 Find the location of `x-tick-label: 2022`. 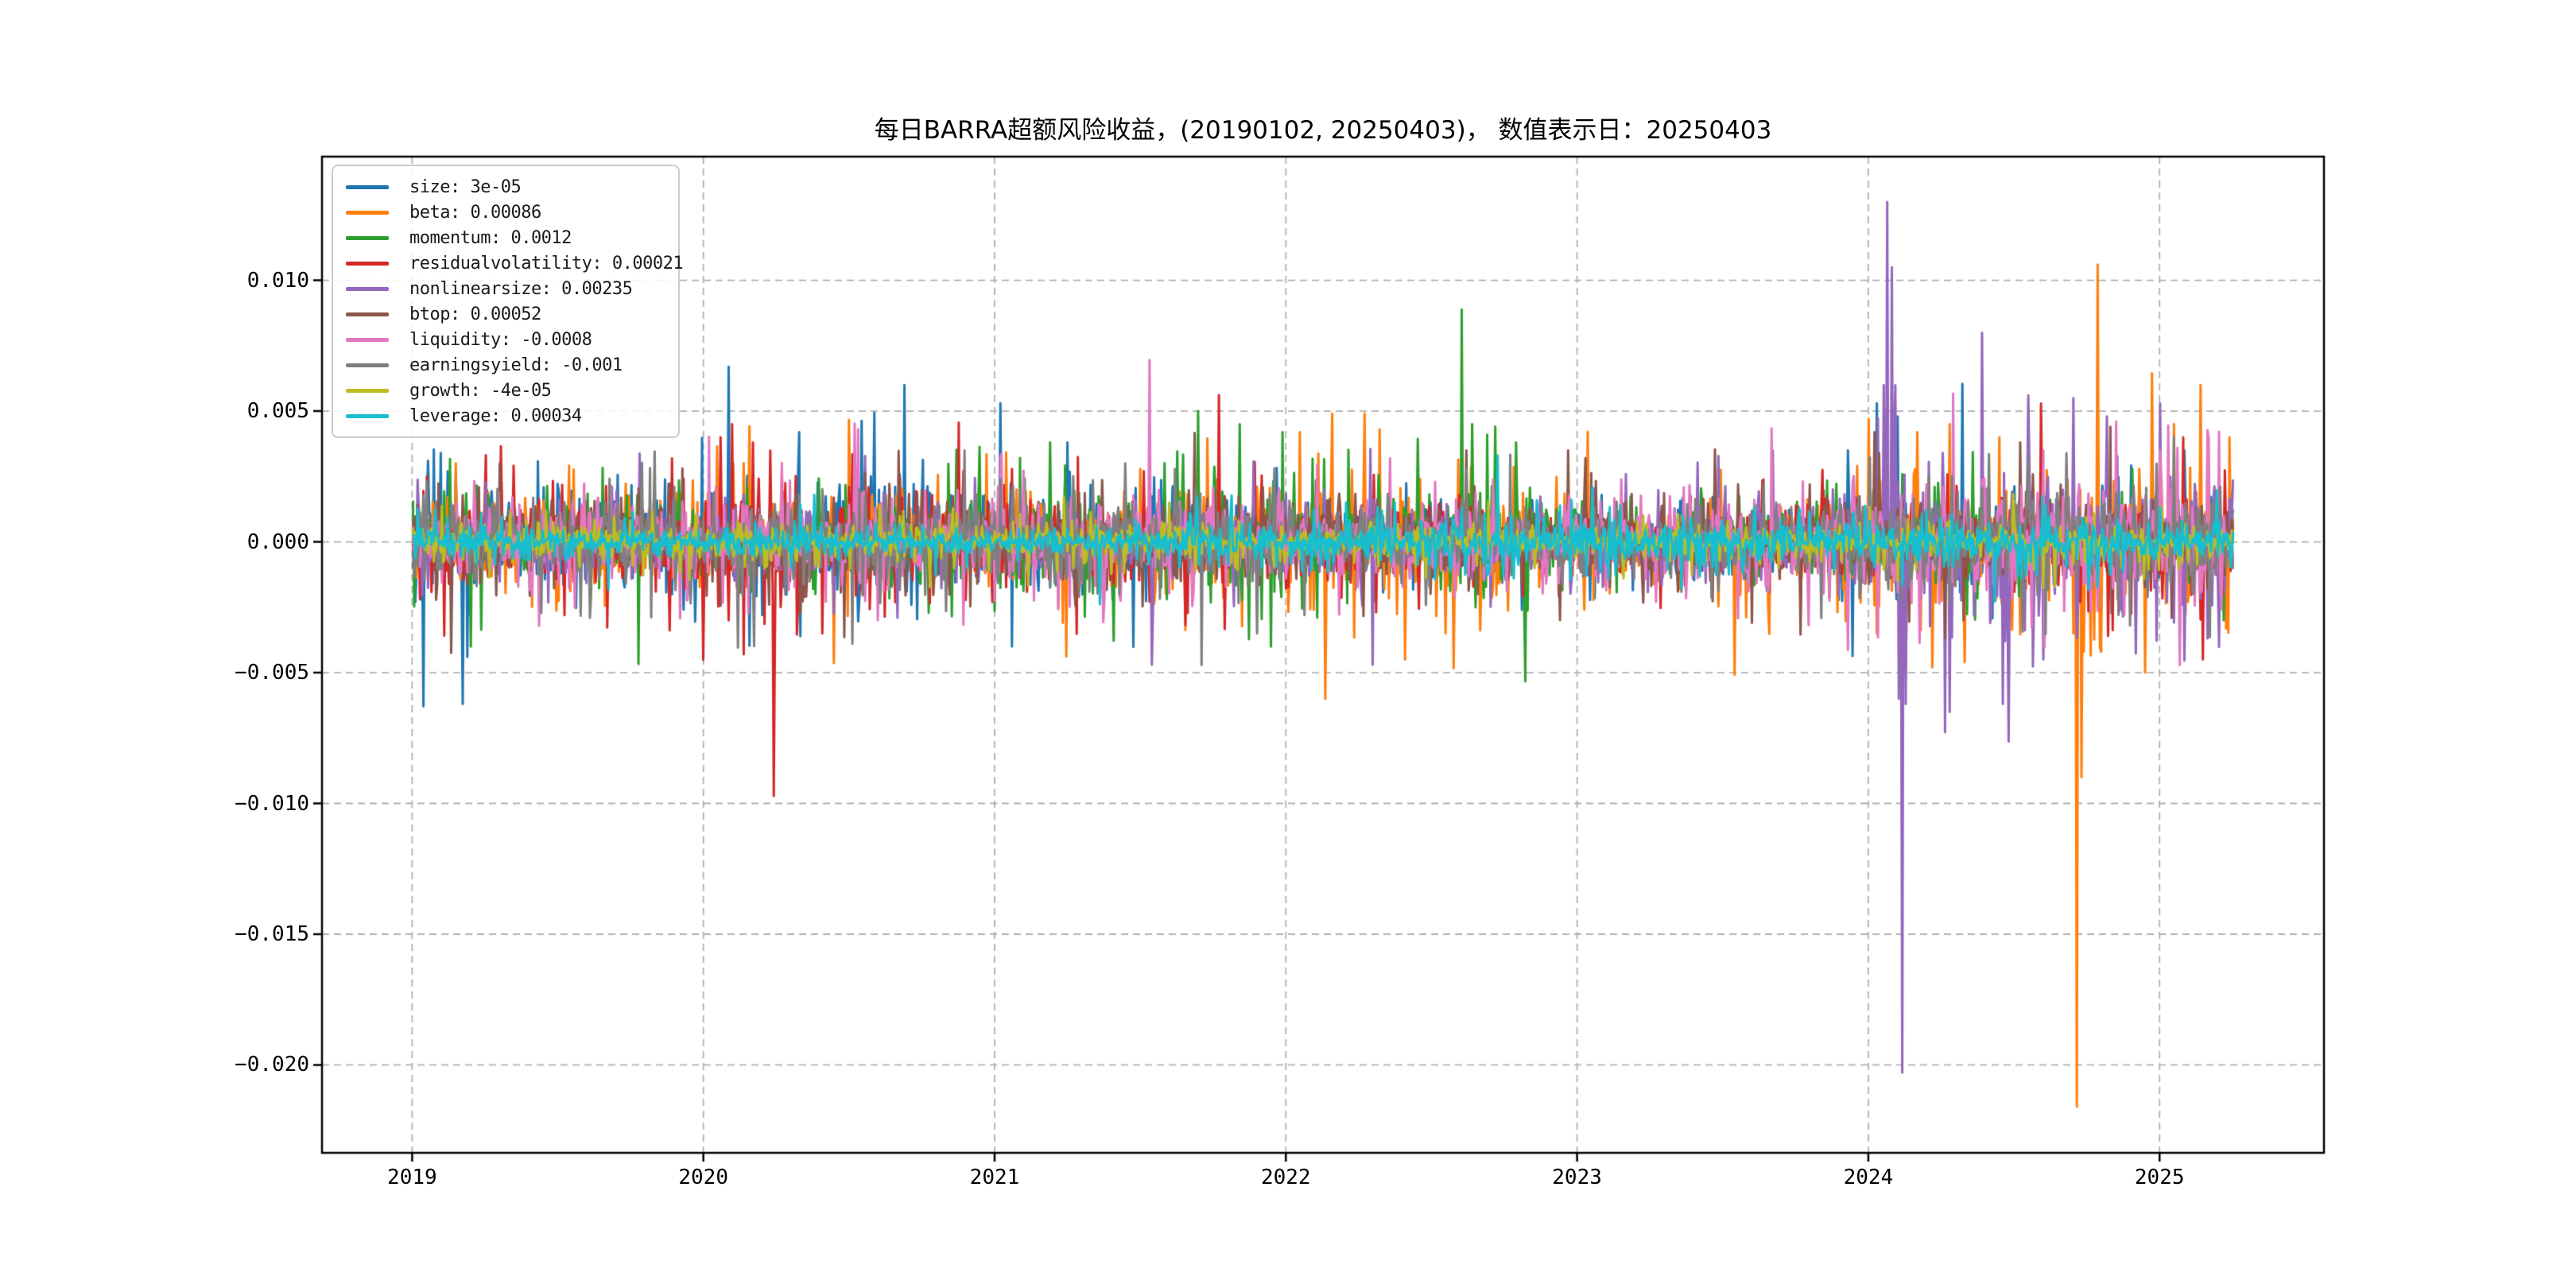

x-tick-label: 2022 is located at coordinates (1286, 1177).